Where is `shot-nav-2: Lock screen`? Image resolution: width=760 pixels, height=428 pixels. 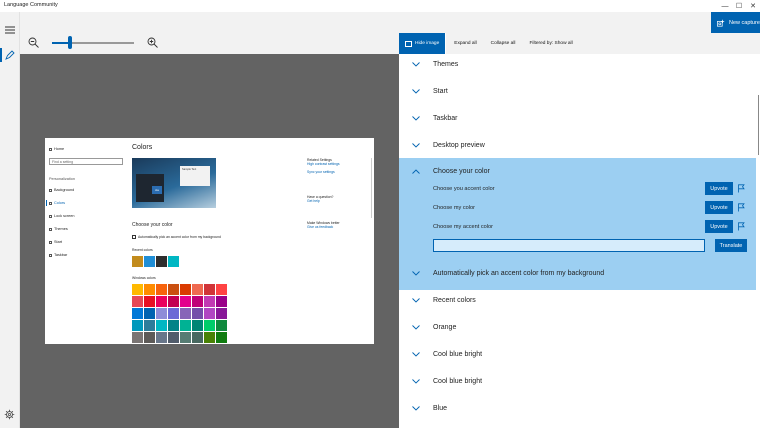 shot-nav-2: Lock screen is located at coordinates (61, 216).